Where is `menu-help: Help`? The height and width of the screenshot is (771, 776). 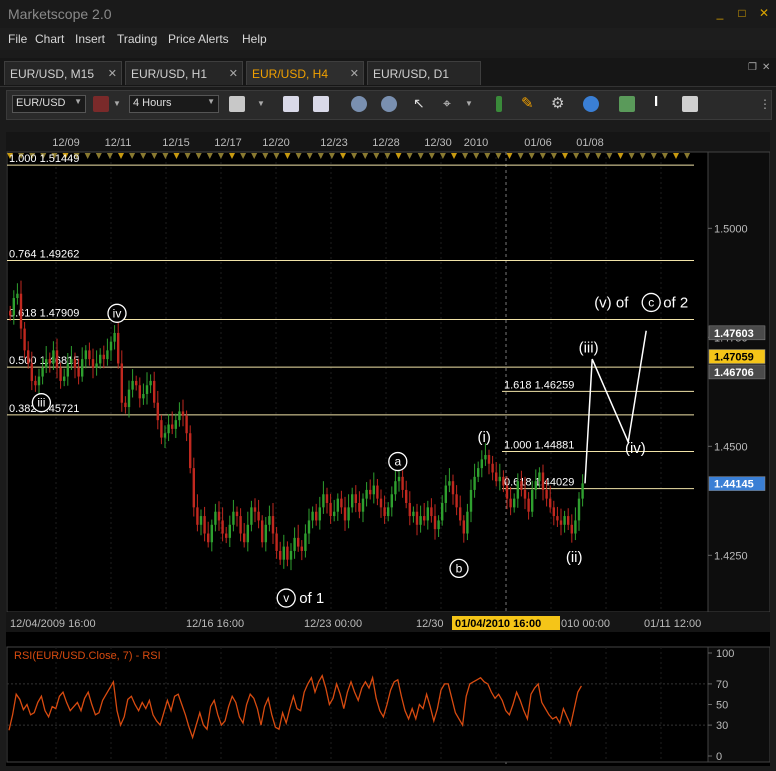 menu-help: Help is located at coordinates (254, 39).